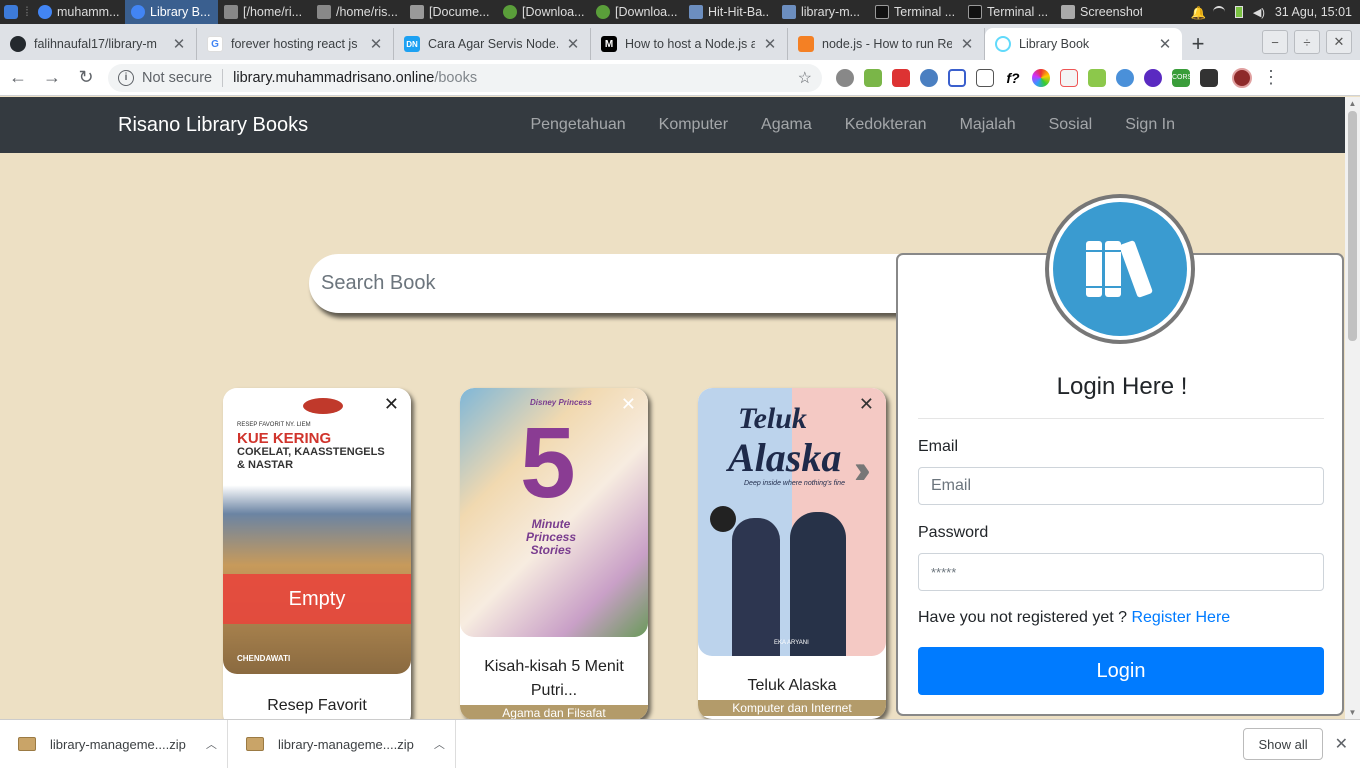  Describe the element at coordinates (1071, 125) in the screenshot. I see `nav-link-sosial: Sosial` at that location.